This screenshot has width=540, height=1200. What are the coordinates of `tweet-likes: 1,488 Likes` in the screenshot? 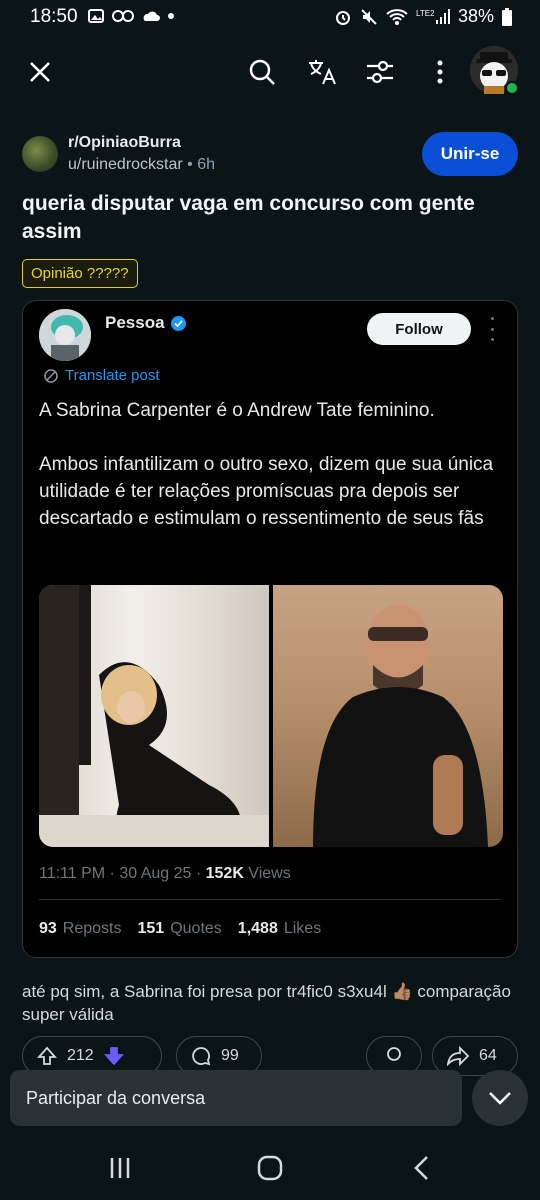 It's located at (279, 929).